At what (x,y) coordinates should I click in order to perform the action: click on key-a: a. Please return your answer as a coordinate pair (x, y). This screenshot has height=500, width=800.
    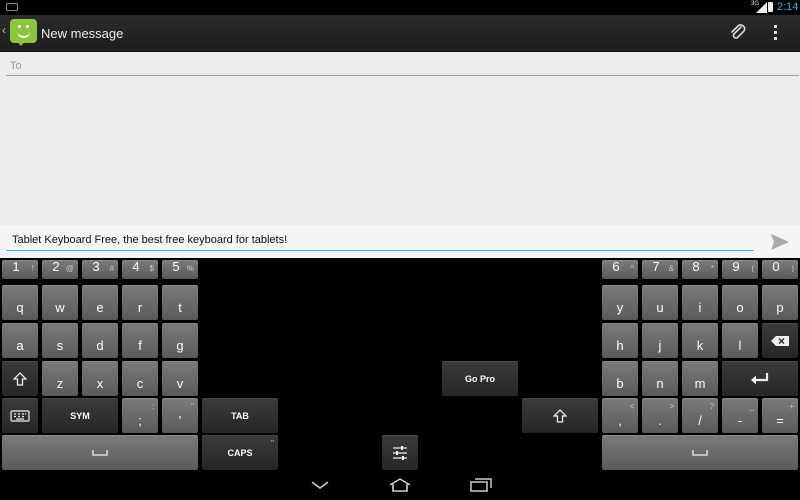
    Looking at the image, I should click on (20, 340).